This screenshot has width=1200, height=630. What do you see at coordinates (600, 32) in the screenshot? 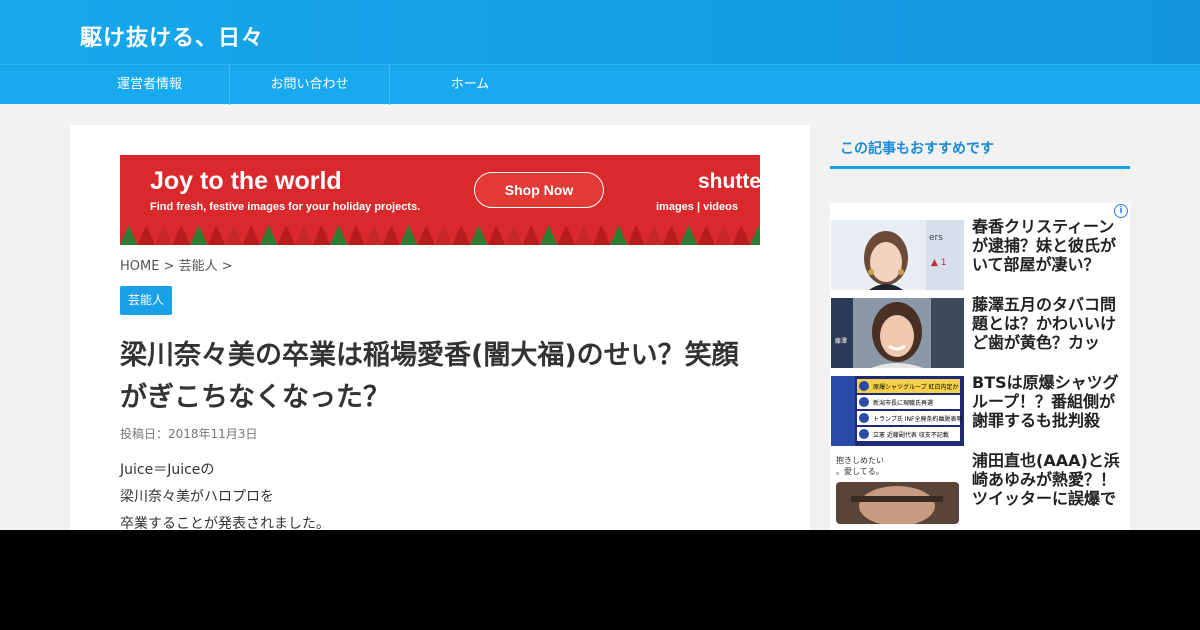
I see `site-header: 駆け抜ける、日々` at bounding box center [600, 32].